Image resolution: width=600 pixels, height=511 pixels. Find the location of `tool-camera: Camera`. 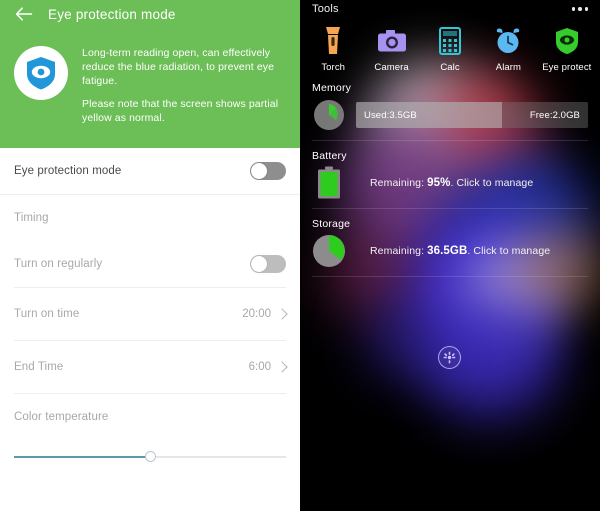

tool-camera: Camera is located at coordinates (391, 47).